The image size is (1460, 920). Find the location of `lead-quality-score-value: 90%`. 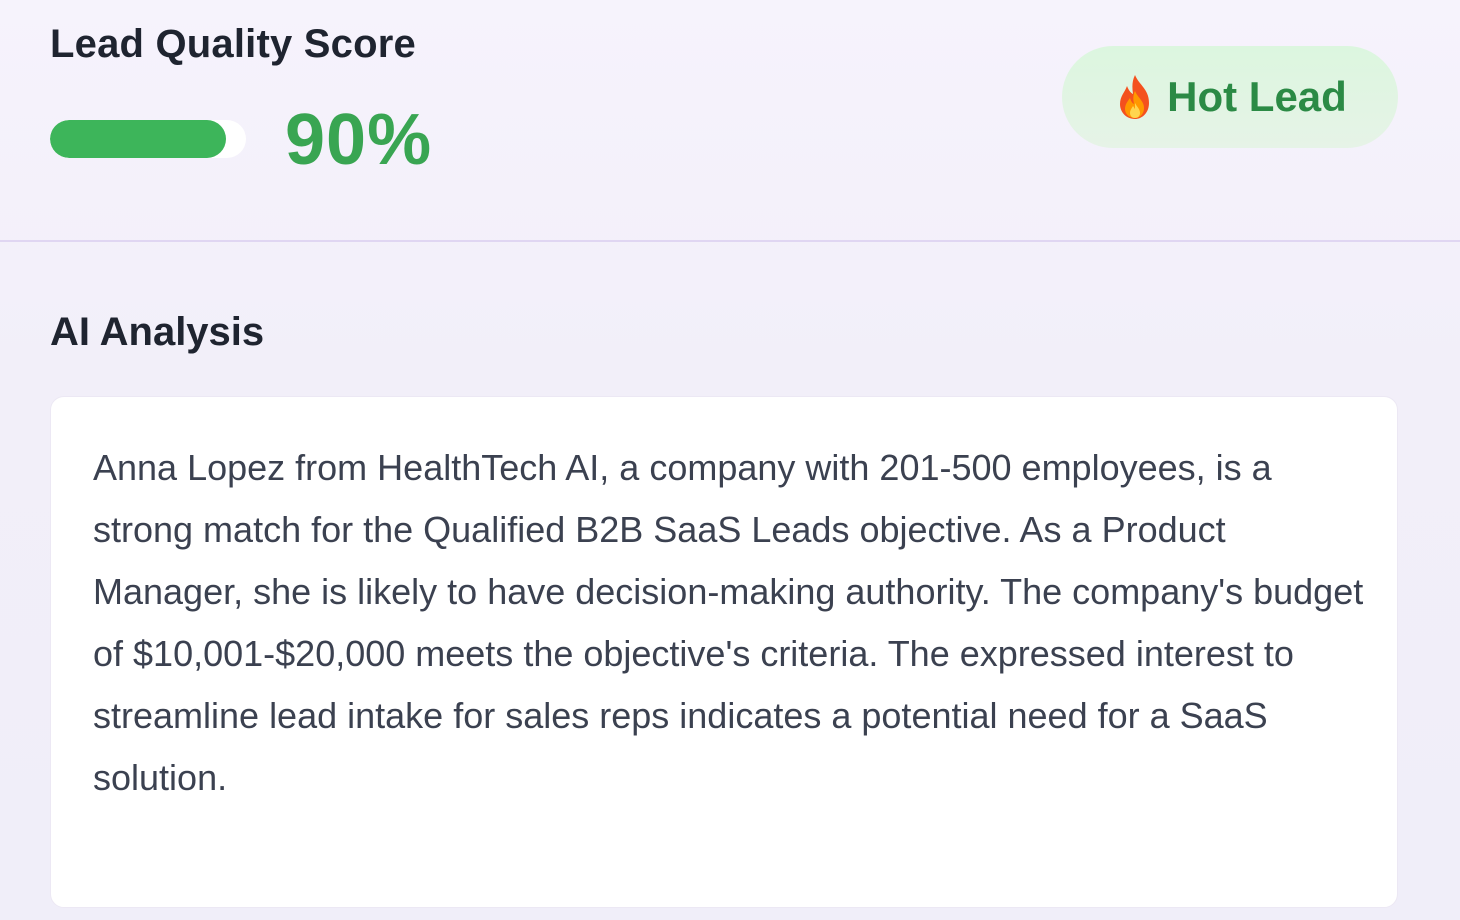

lead-quality-score-value: 90% is located at coordinates (359, 140).